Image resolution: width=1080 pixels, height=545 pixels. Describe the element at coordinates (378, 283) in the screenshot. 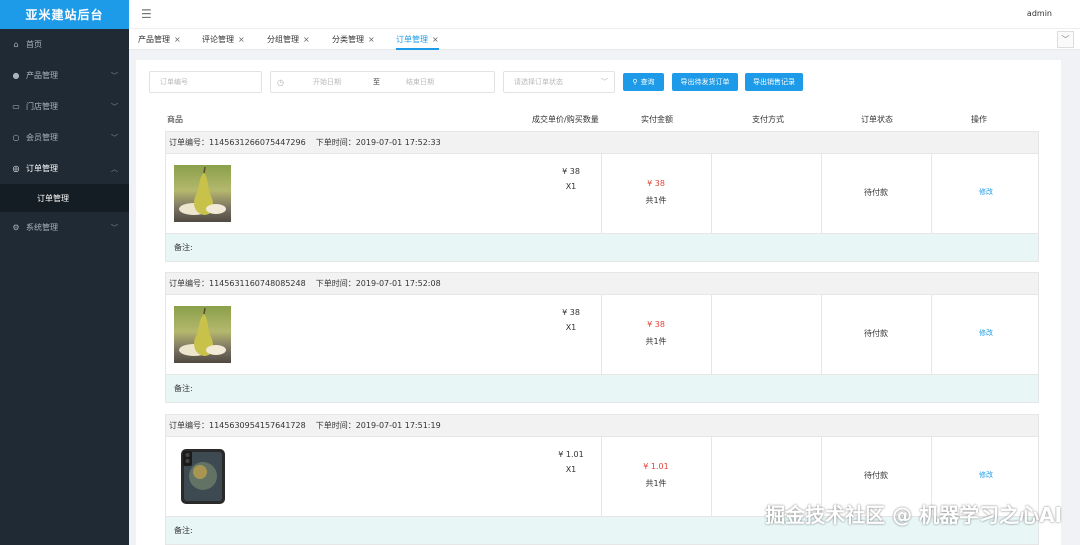

I see `order-time: 下单时间：2019-07-01 17:52:08` at that location.